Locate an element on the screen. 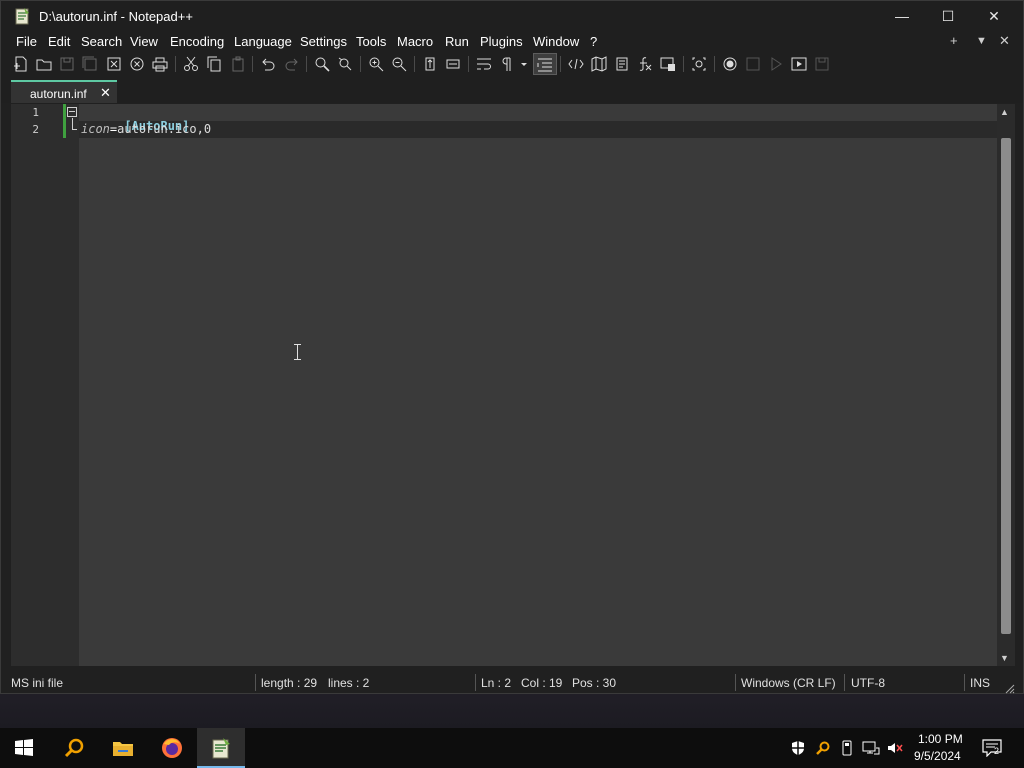 The width and height of the screenshot is (1024, 768). notification-center-icon is located at coordinates (993, 750).